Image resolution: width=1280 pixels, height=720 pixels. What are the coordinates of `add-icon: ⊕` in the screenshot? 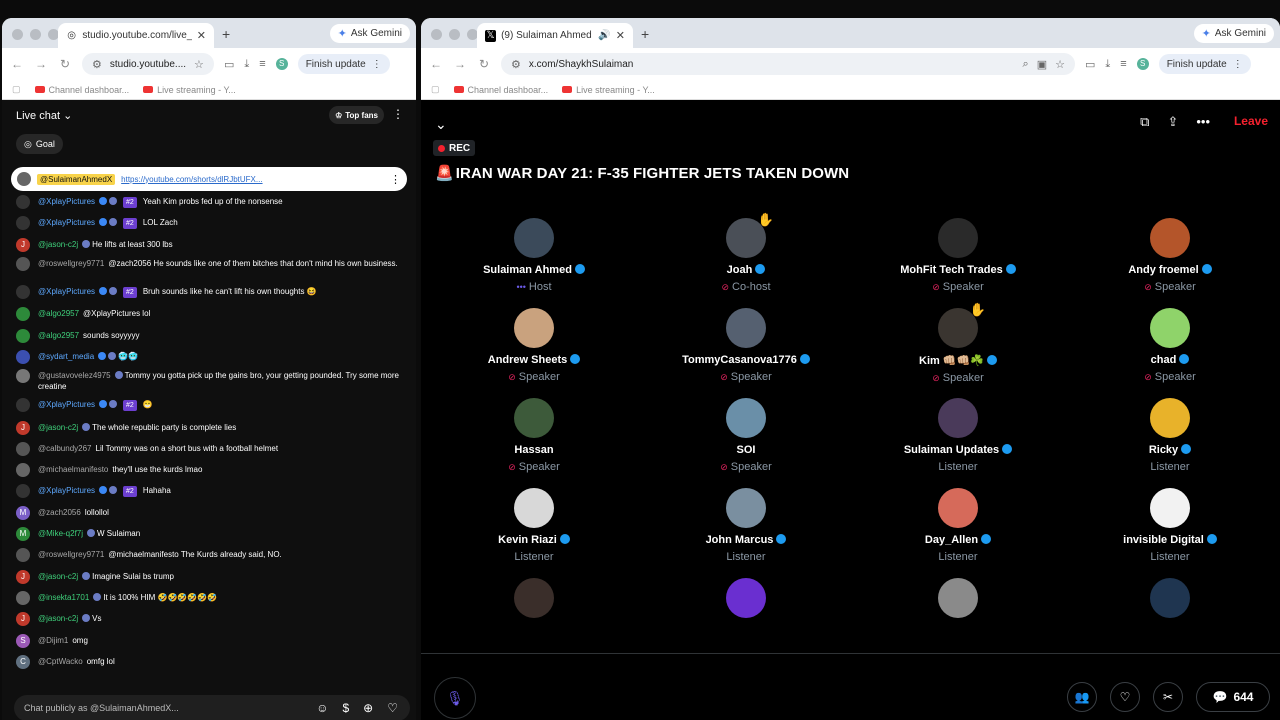 It's located at (368, 708).